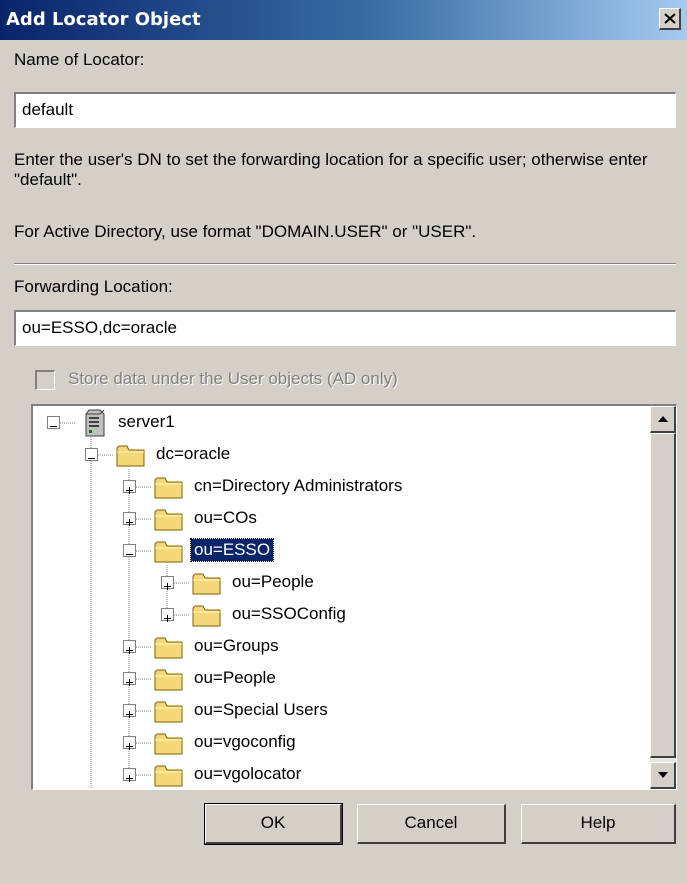 Image resolution: width=687 pixels, height=884 pixels. I want to click on help-button: Help, so click(598, 824).